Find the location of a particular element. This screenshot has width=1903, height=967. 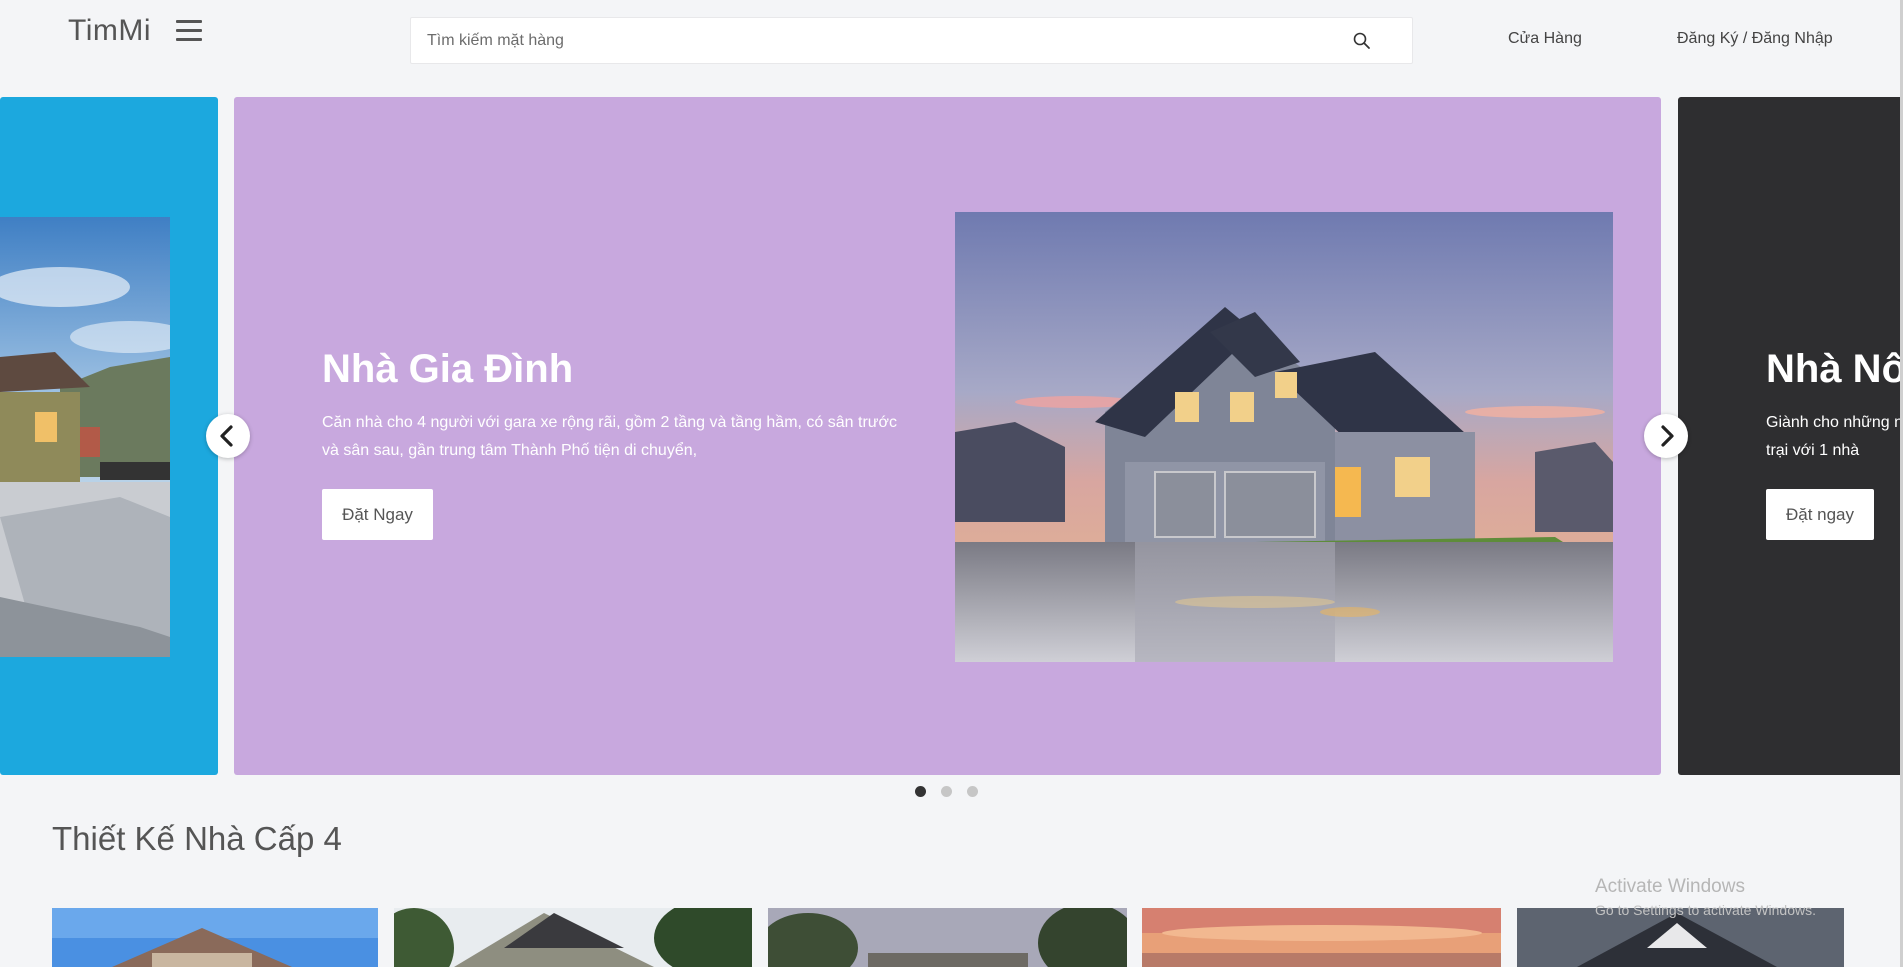

chevron-right-icon is located at coordinates (1667, 436).